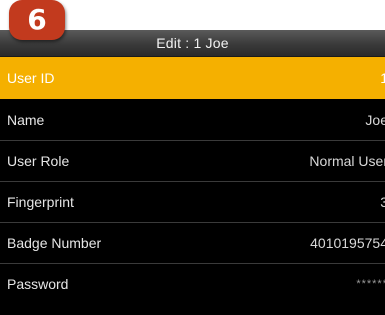 This screenshot has width=385, height=315. Describe the element at coordinates (192, 78) in the screenshot. I see `list-item-user-id: User ID 1` at that location.